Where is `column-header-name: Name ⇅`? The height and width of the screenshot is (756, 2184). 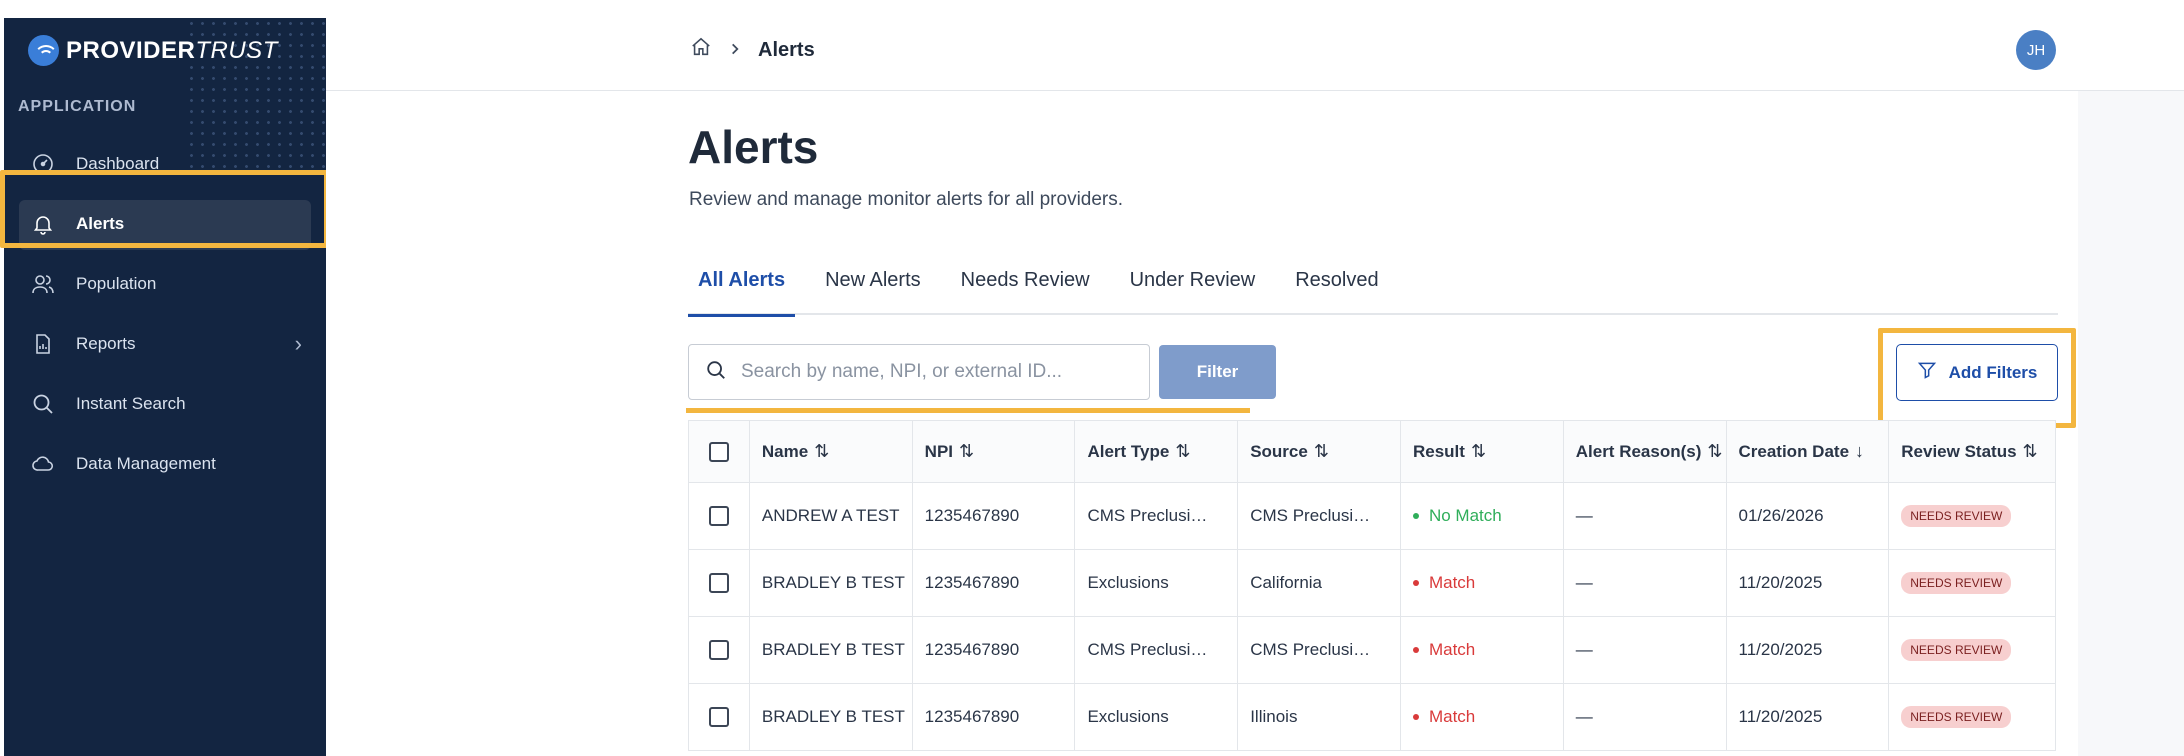
column-header-name: Name ⇅ is located at coordinates (831, 451).